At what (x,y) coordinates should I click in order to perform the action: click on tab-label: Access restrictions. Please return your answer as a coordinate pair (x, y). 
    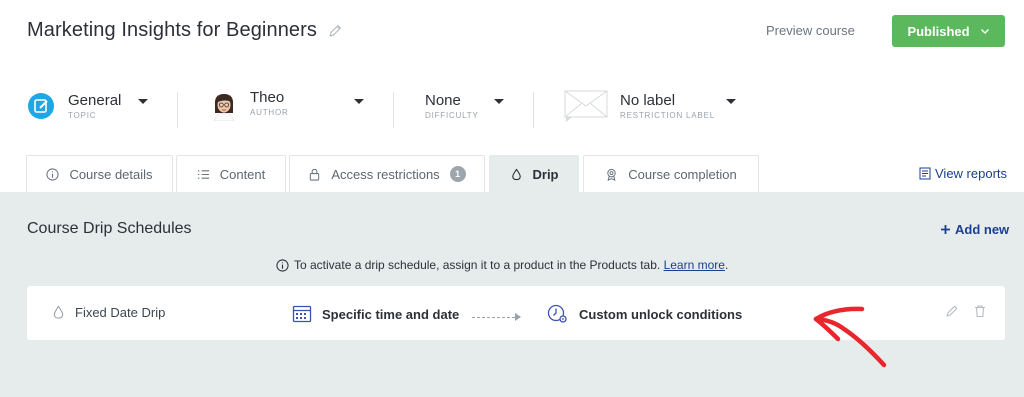
    Looking at the image, I should click on (385, 174).